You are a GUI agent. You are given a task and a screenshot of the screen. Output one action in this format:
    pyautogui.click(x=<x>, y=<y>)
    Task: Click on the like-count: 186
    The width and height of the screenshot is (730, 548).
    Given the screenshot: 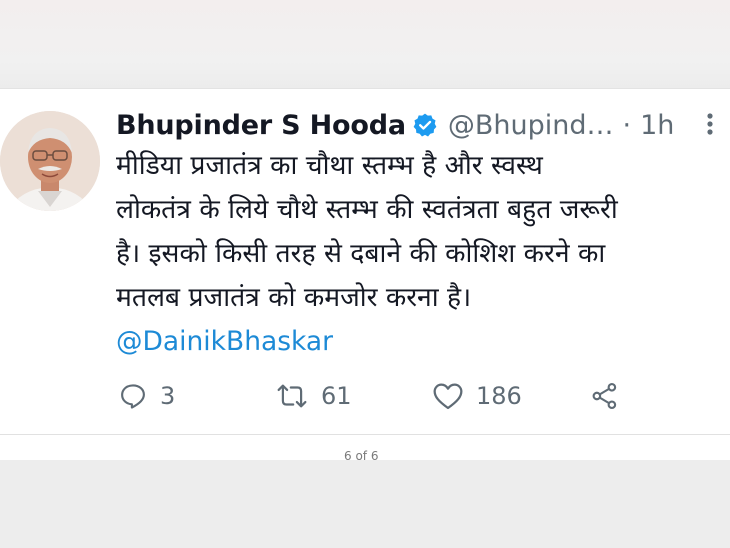 What is the action you would take?
    pyautogui.click(x=499, y=396)
    